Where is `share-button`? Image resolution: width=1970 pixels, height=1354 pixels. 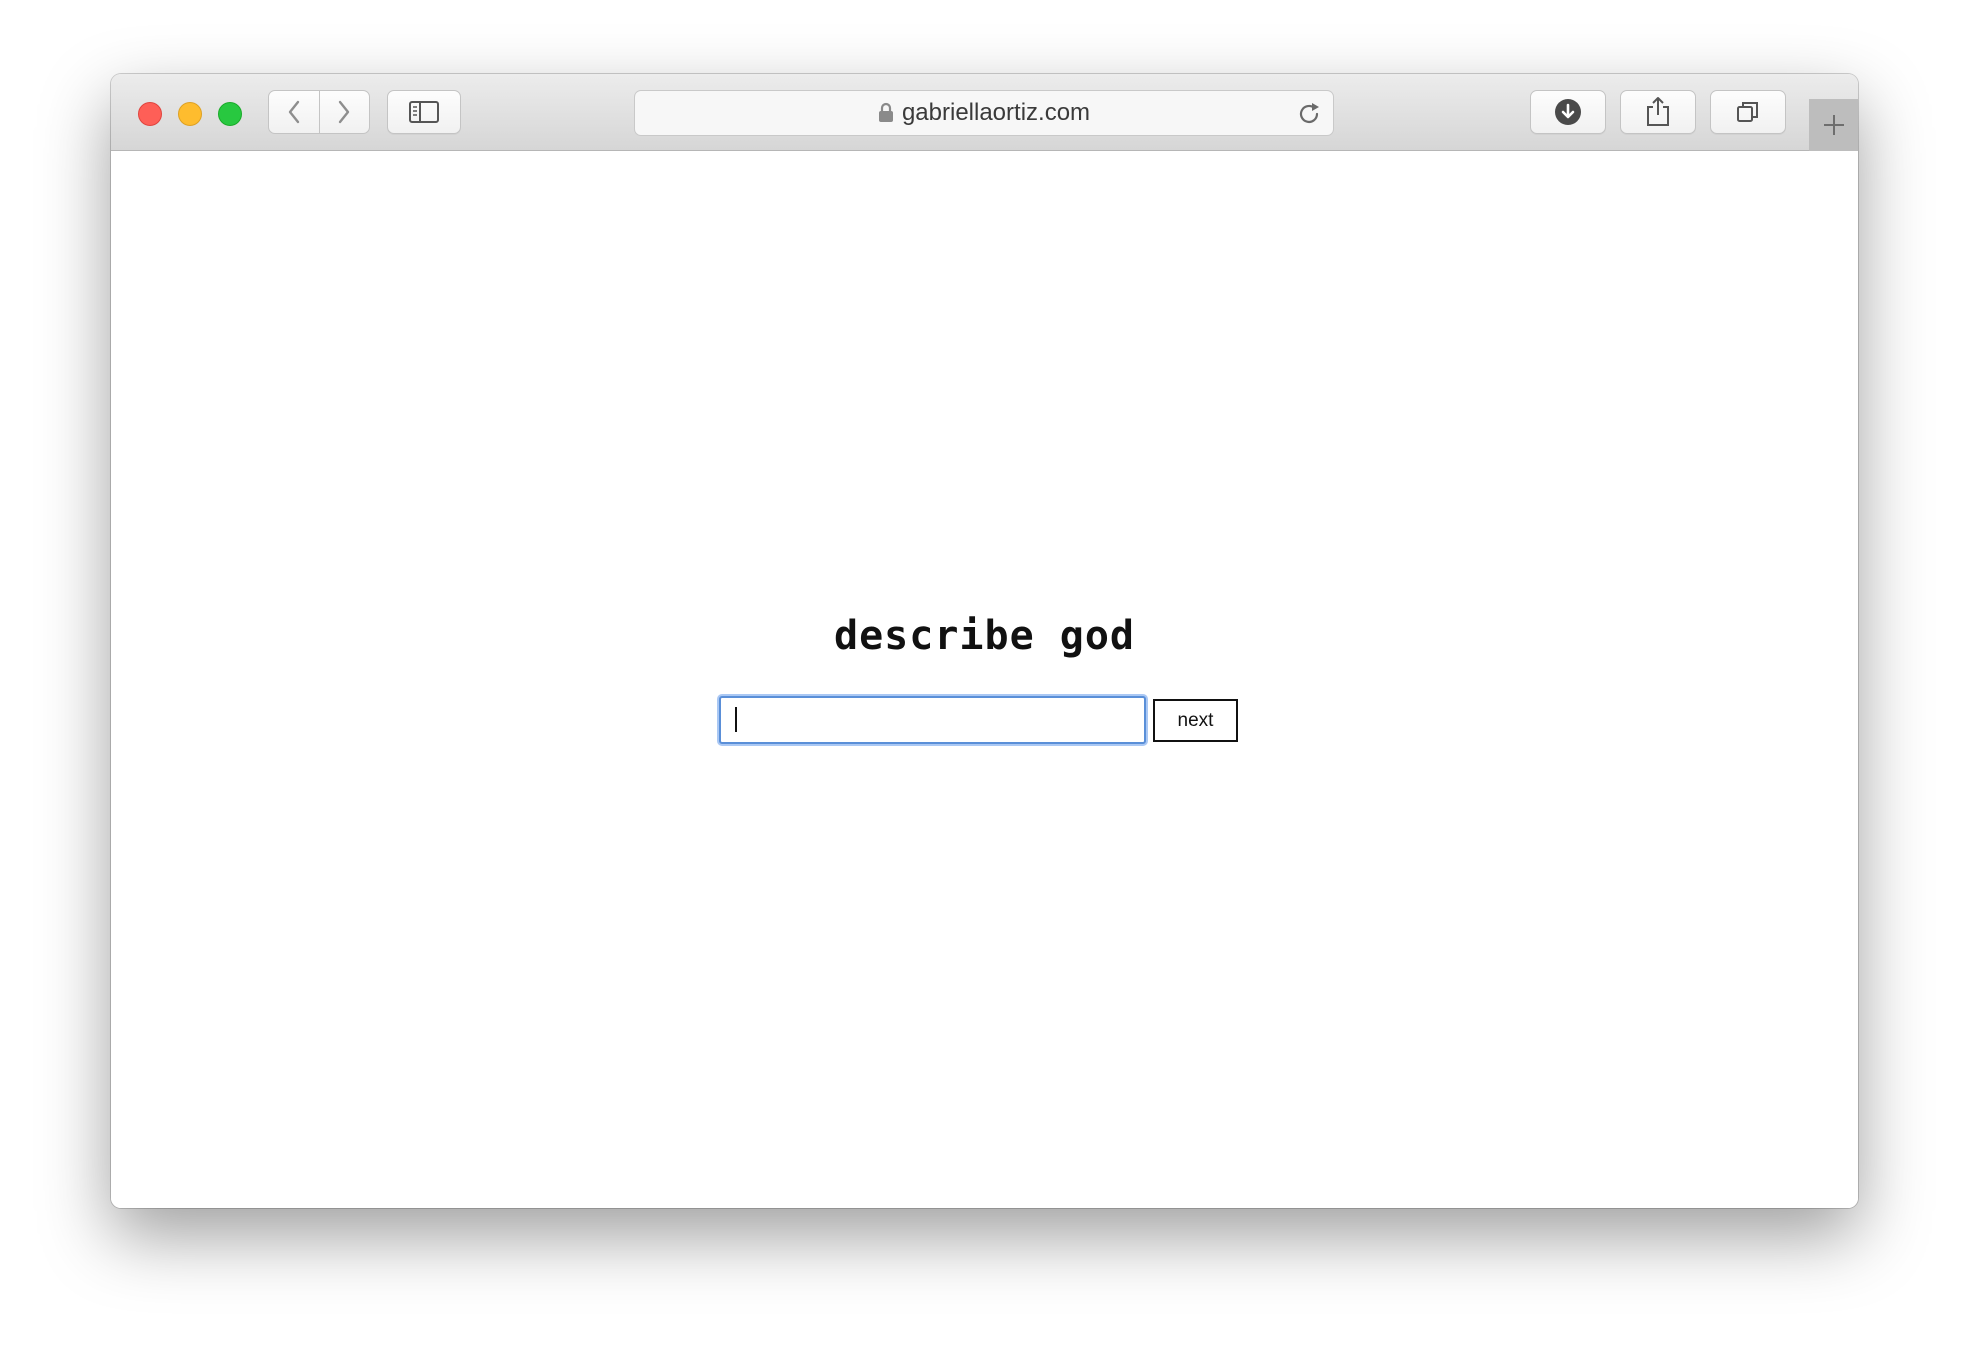 share-button is located at coordinates (1658, 112).